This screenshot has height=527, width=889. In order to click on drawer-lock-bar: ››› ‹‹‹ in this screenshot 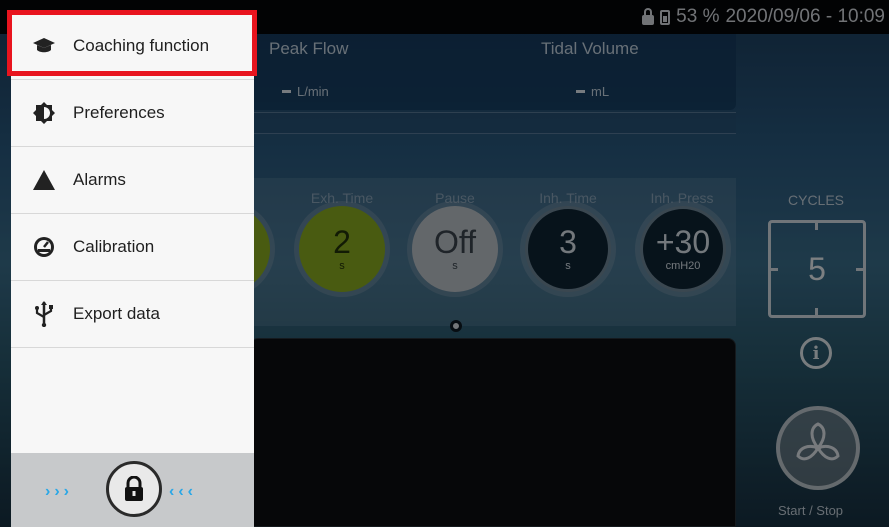, I will do `click(132, 490)`.